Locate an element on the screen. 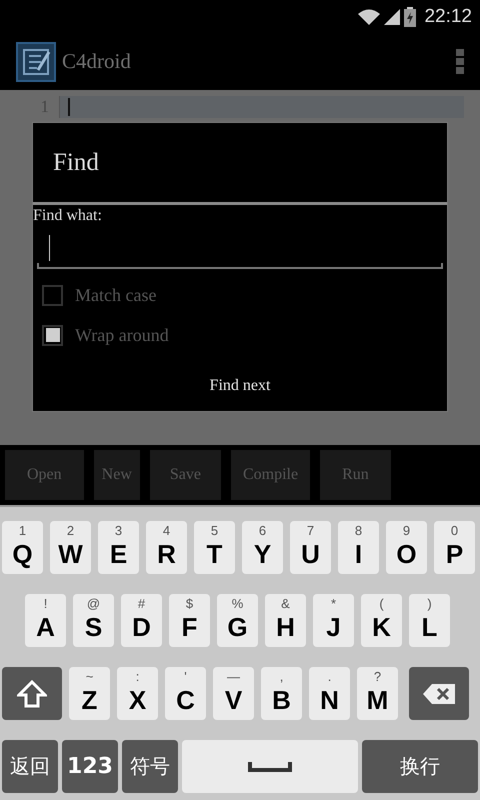 This screenshot has height=800, width=480. space-key is located at coordinates (270, 766).